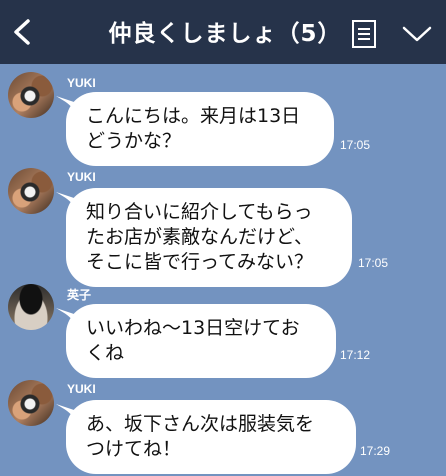 The height and width of the screenshot is (476, 446). Describe the element at coordinates (134, 141) in the screenshot. I see `message-line: どうかな？` at that location.